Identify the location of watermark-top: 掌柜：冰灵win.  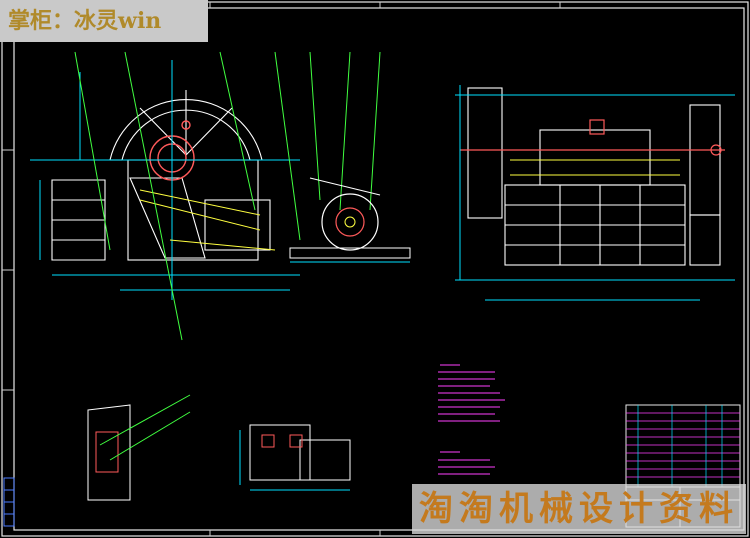
(104, 21).